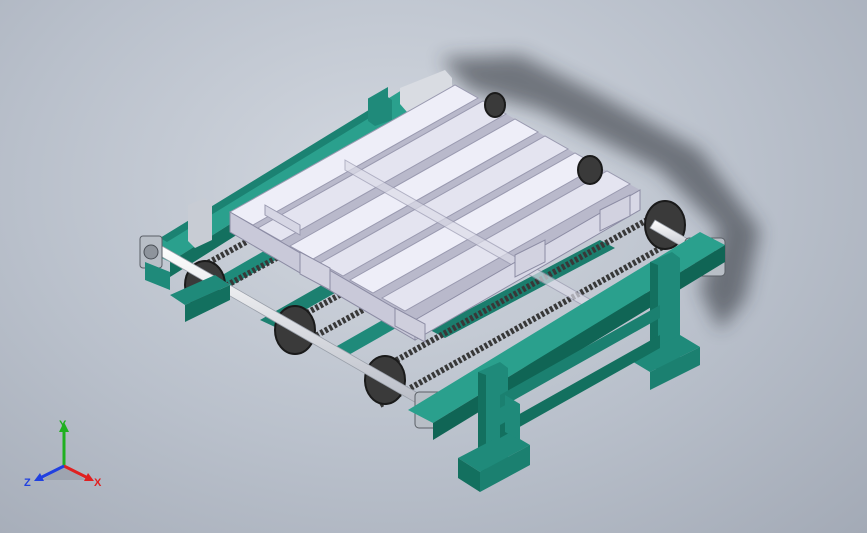 Image resolution: width=867 pixels, height=533 pixels. Describe the element at coordinates (63, 425) in the screenshot. I see `axis-y-label: Y` at that location.